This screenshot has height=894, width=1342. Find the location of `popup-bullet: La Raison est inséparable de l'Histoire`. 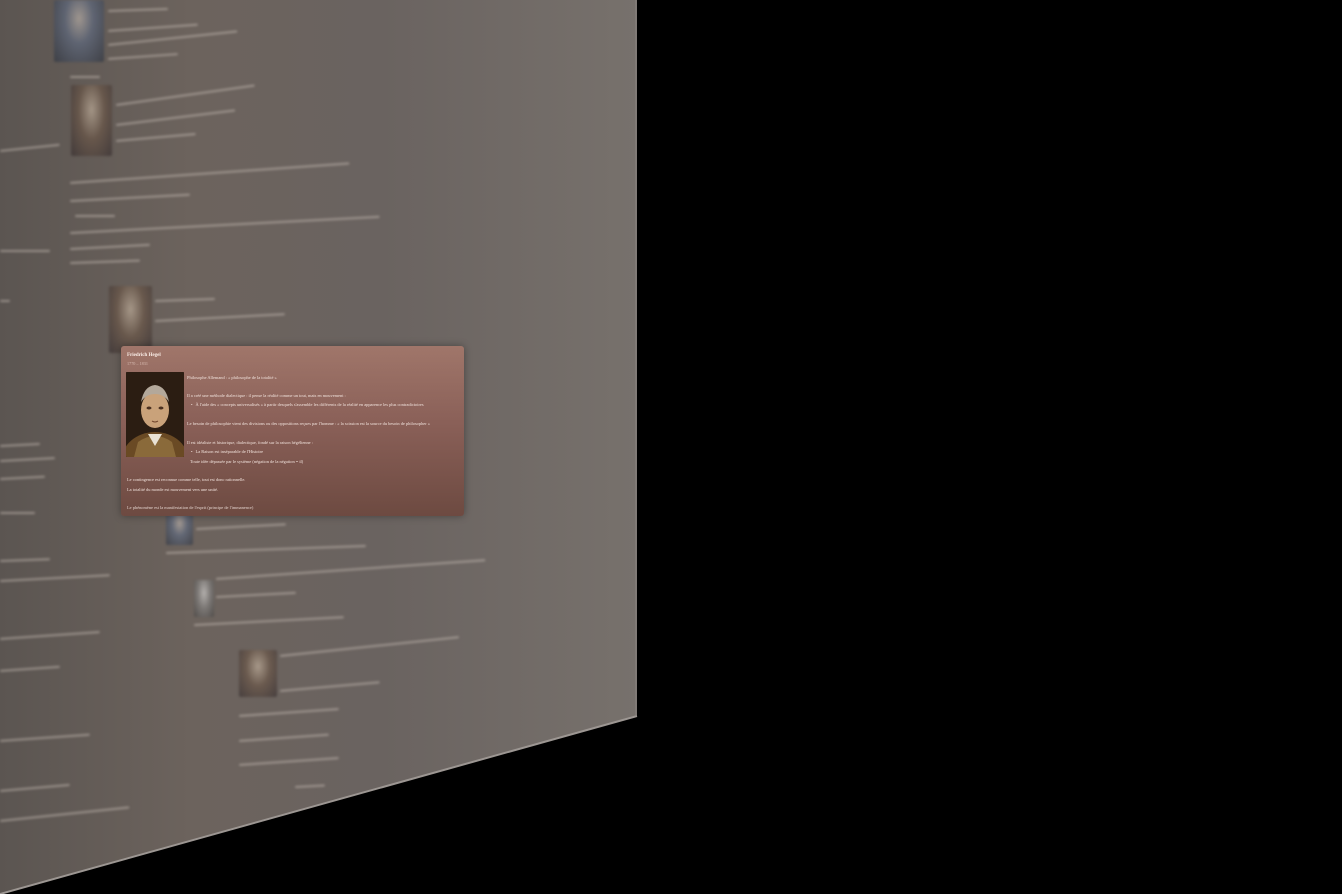

popup-bullet: La Raison est inséparable de l'Histoire is located at coordinates (227, 452).